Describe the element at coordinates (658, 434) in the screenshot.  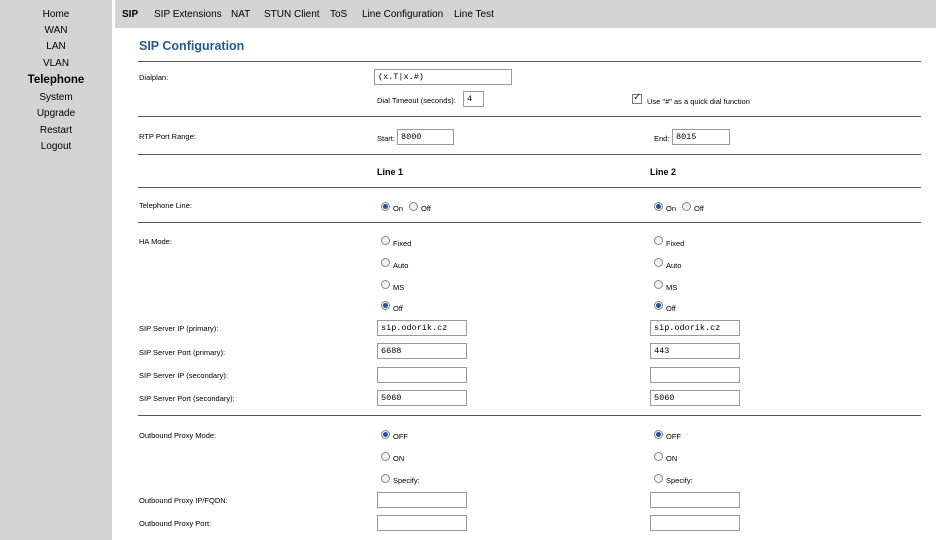
I see `line2-proxy-off-radio` at that location.